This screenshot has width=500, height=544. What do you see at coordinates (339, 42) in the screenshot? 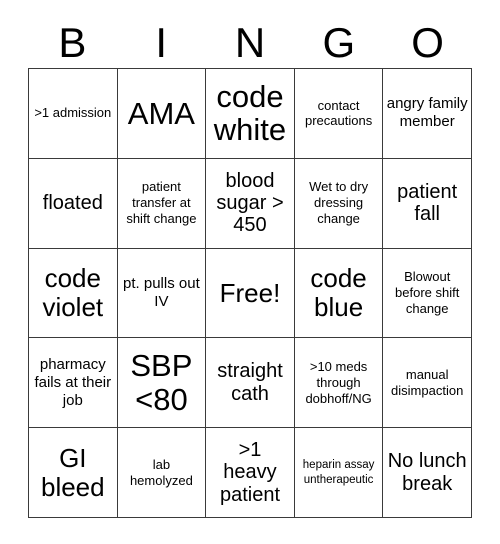
I see `bingo-header-letter-g: G` at bounding box center [339, 42].